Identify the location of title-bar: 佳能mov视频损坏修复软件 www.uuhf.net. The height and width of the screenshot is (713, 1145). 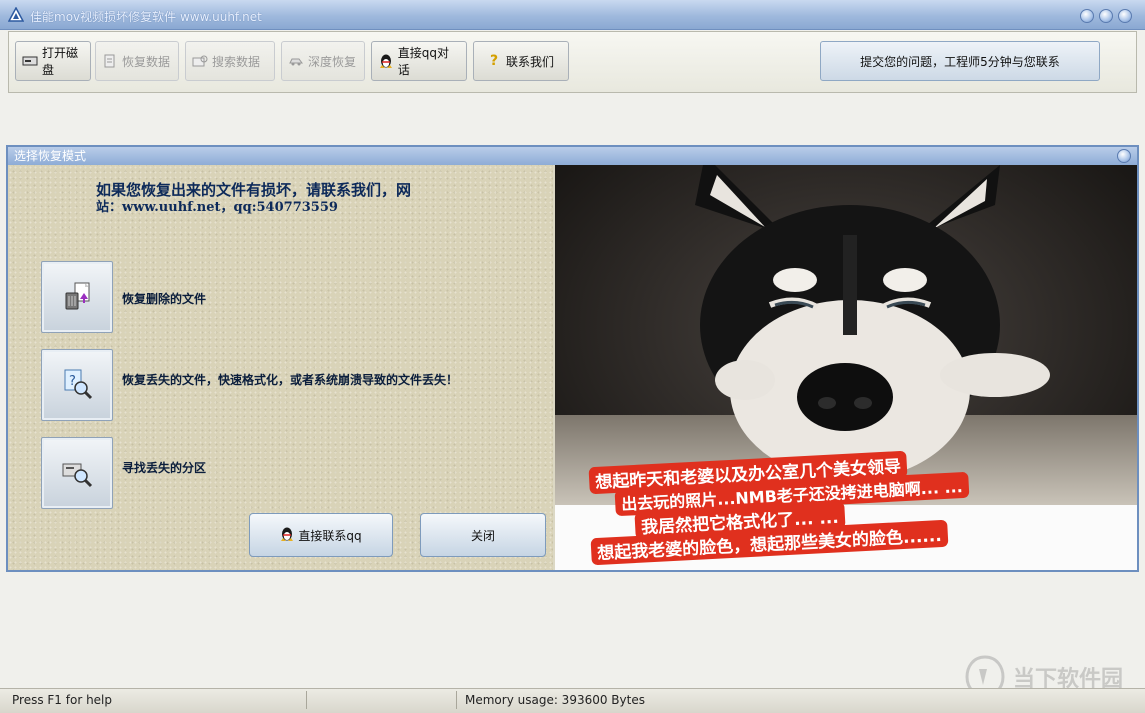
(572, 15).